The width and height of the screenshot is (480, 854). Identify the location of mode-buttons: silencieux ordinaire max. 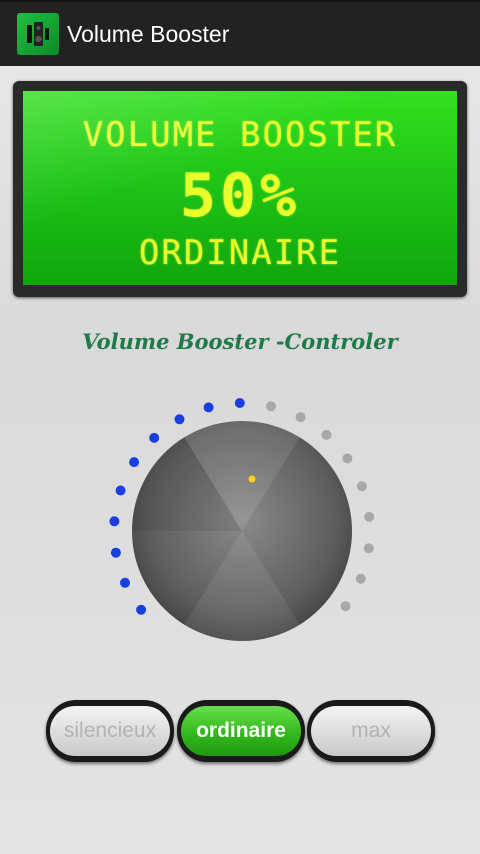
(240, 731).